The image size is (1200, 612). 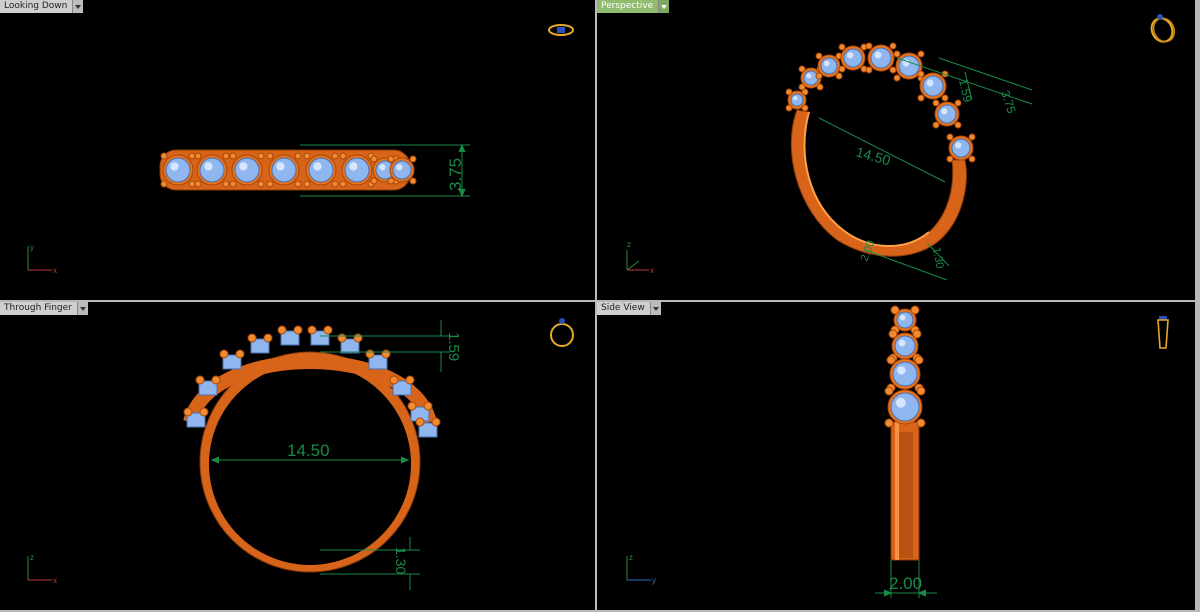 I want to click on viewport-tab: Through Finger, so click(x=44, y=308).